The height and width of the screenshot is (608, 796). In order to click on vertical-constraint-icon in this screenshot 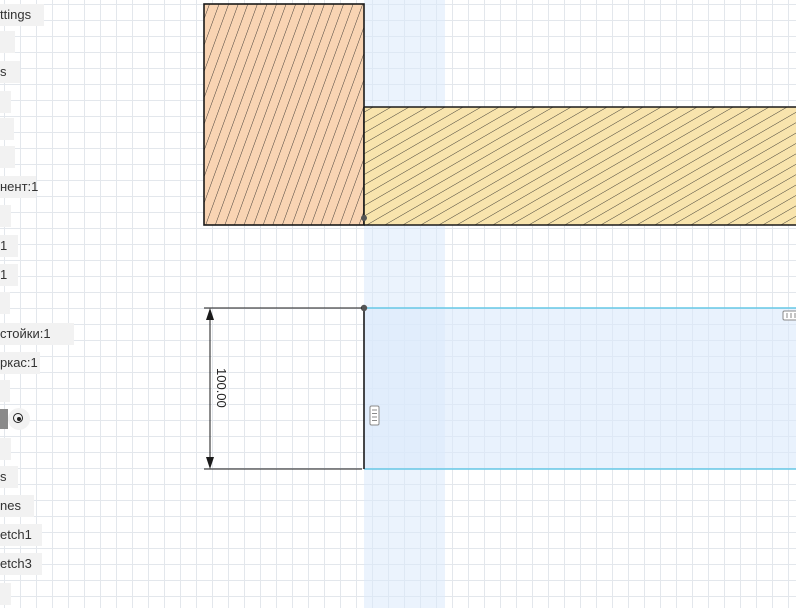, I will do `click(374, 415)`.